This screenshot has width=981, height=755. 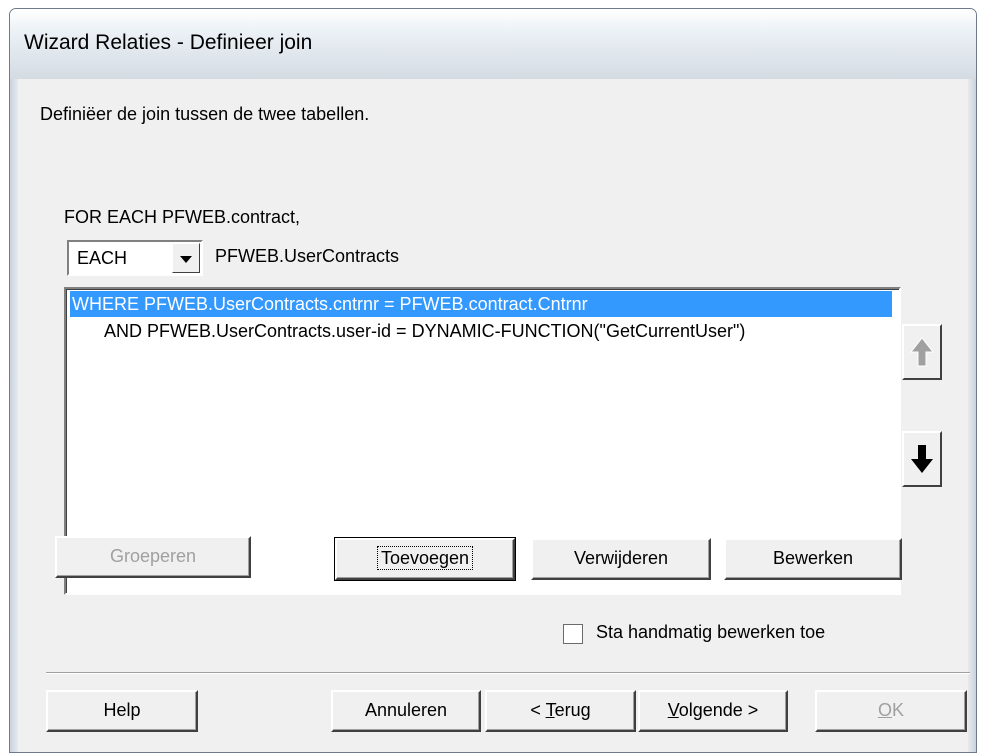 I want to click on arrow-down-icon, so click(x=922, y=459).